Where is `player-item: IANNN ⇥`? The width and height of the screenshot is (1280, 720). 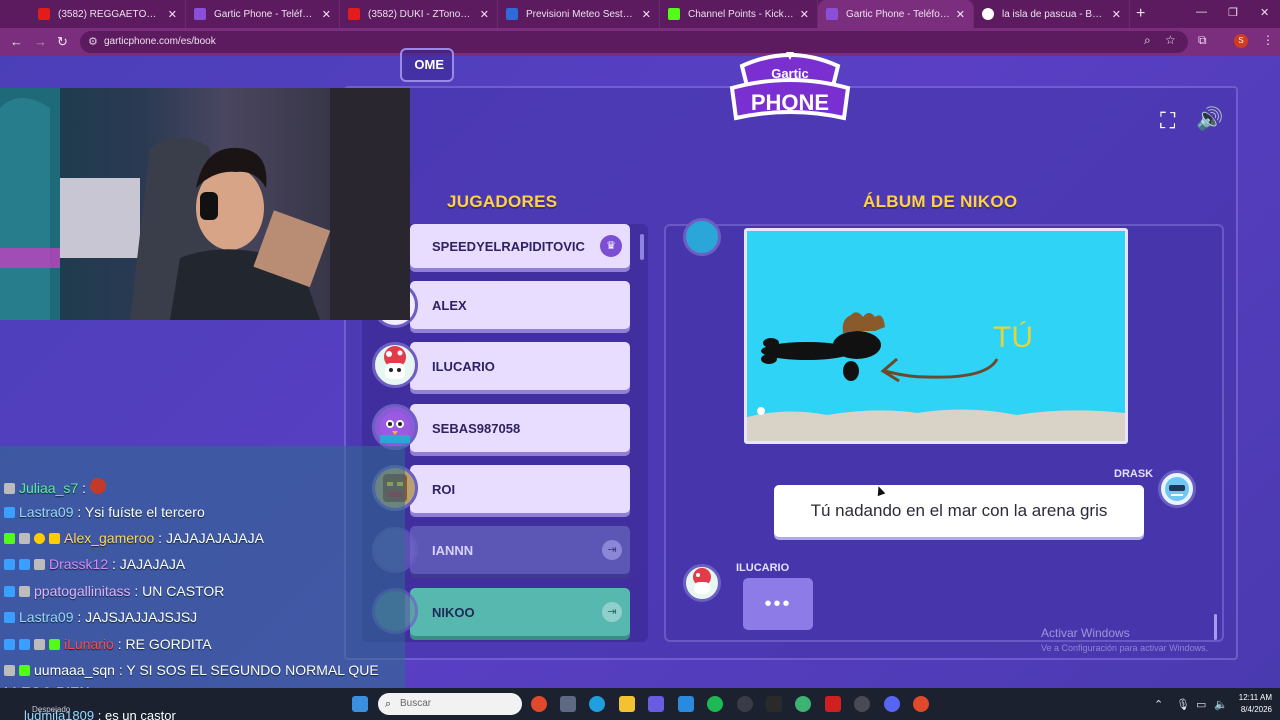 player-item: IANNN ⇥ is located at coordinates (520, 550).